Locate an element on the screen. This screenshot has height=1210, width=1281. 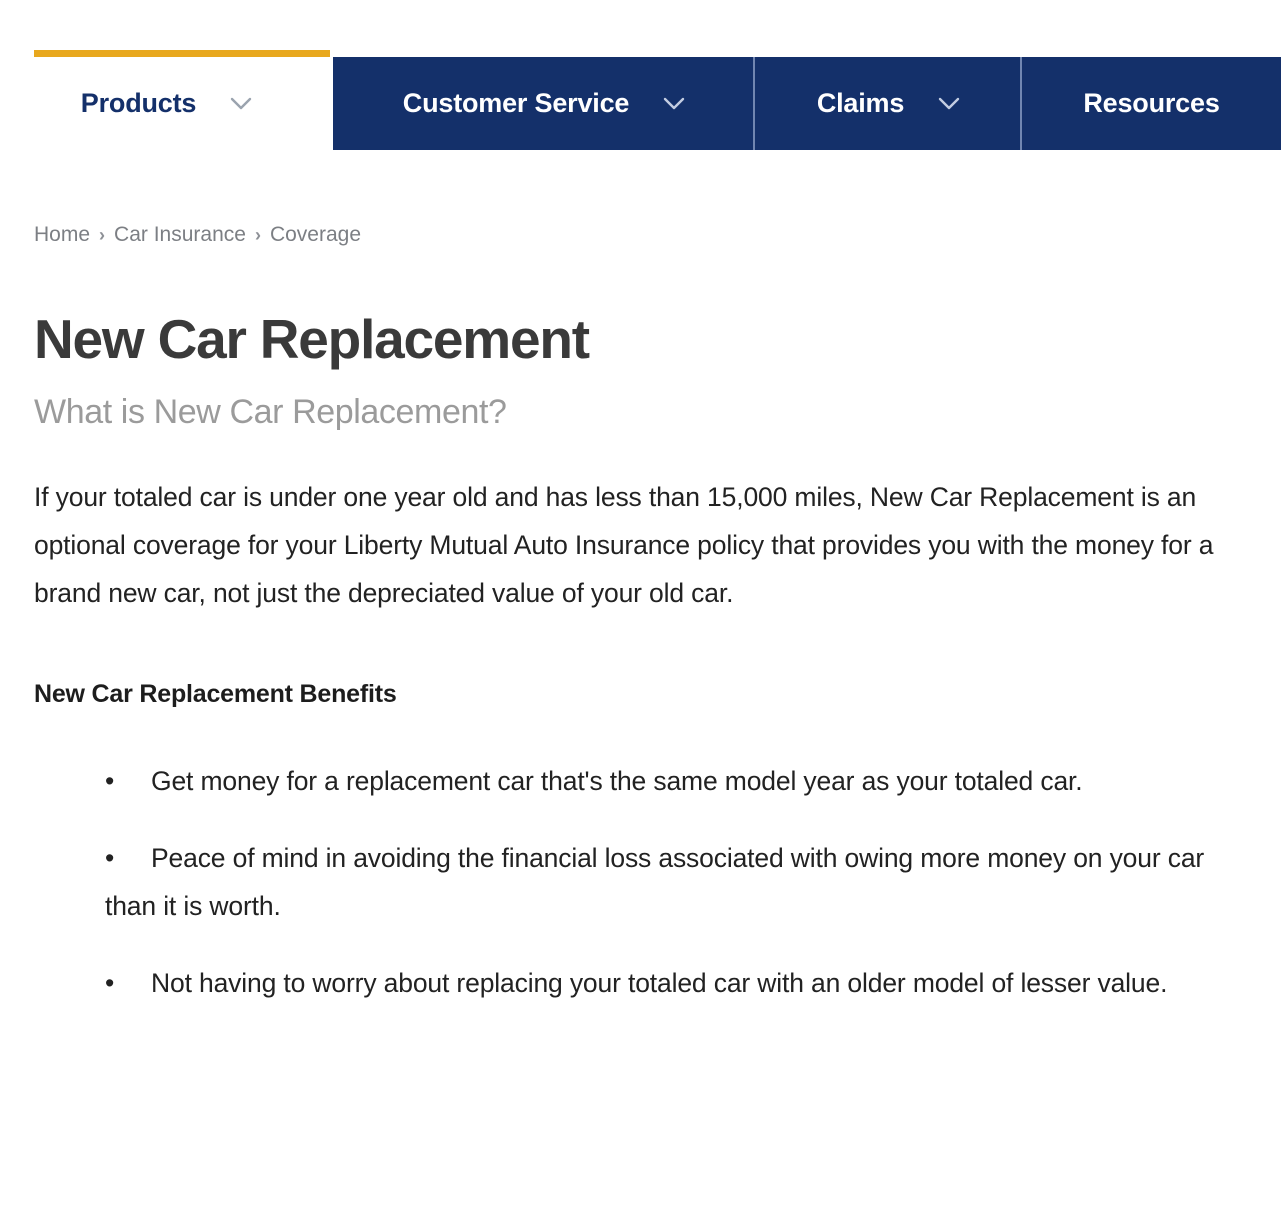
nav-item-customer-service: Customer Service is located at coordinates (544, 103).